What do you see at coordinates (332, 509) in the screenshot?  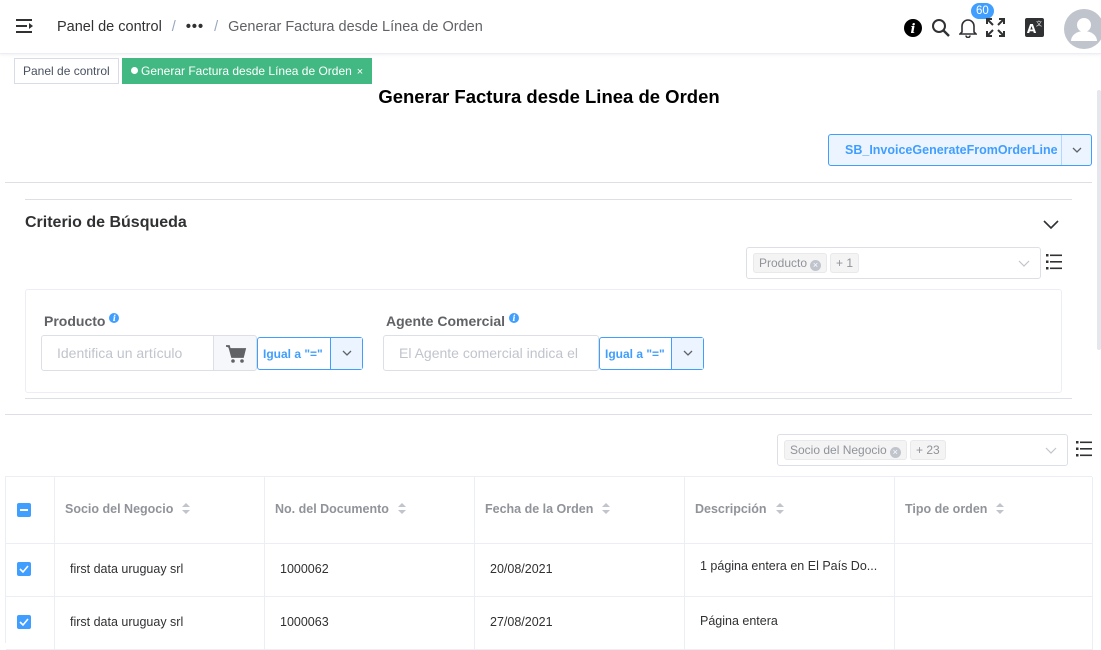 I see `column-title: No. del Documento` at bounding box center [332, 509].